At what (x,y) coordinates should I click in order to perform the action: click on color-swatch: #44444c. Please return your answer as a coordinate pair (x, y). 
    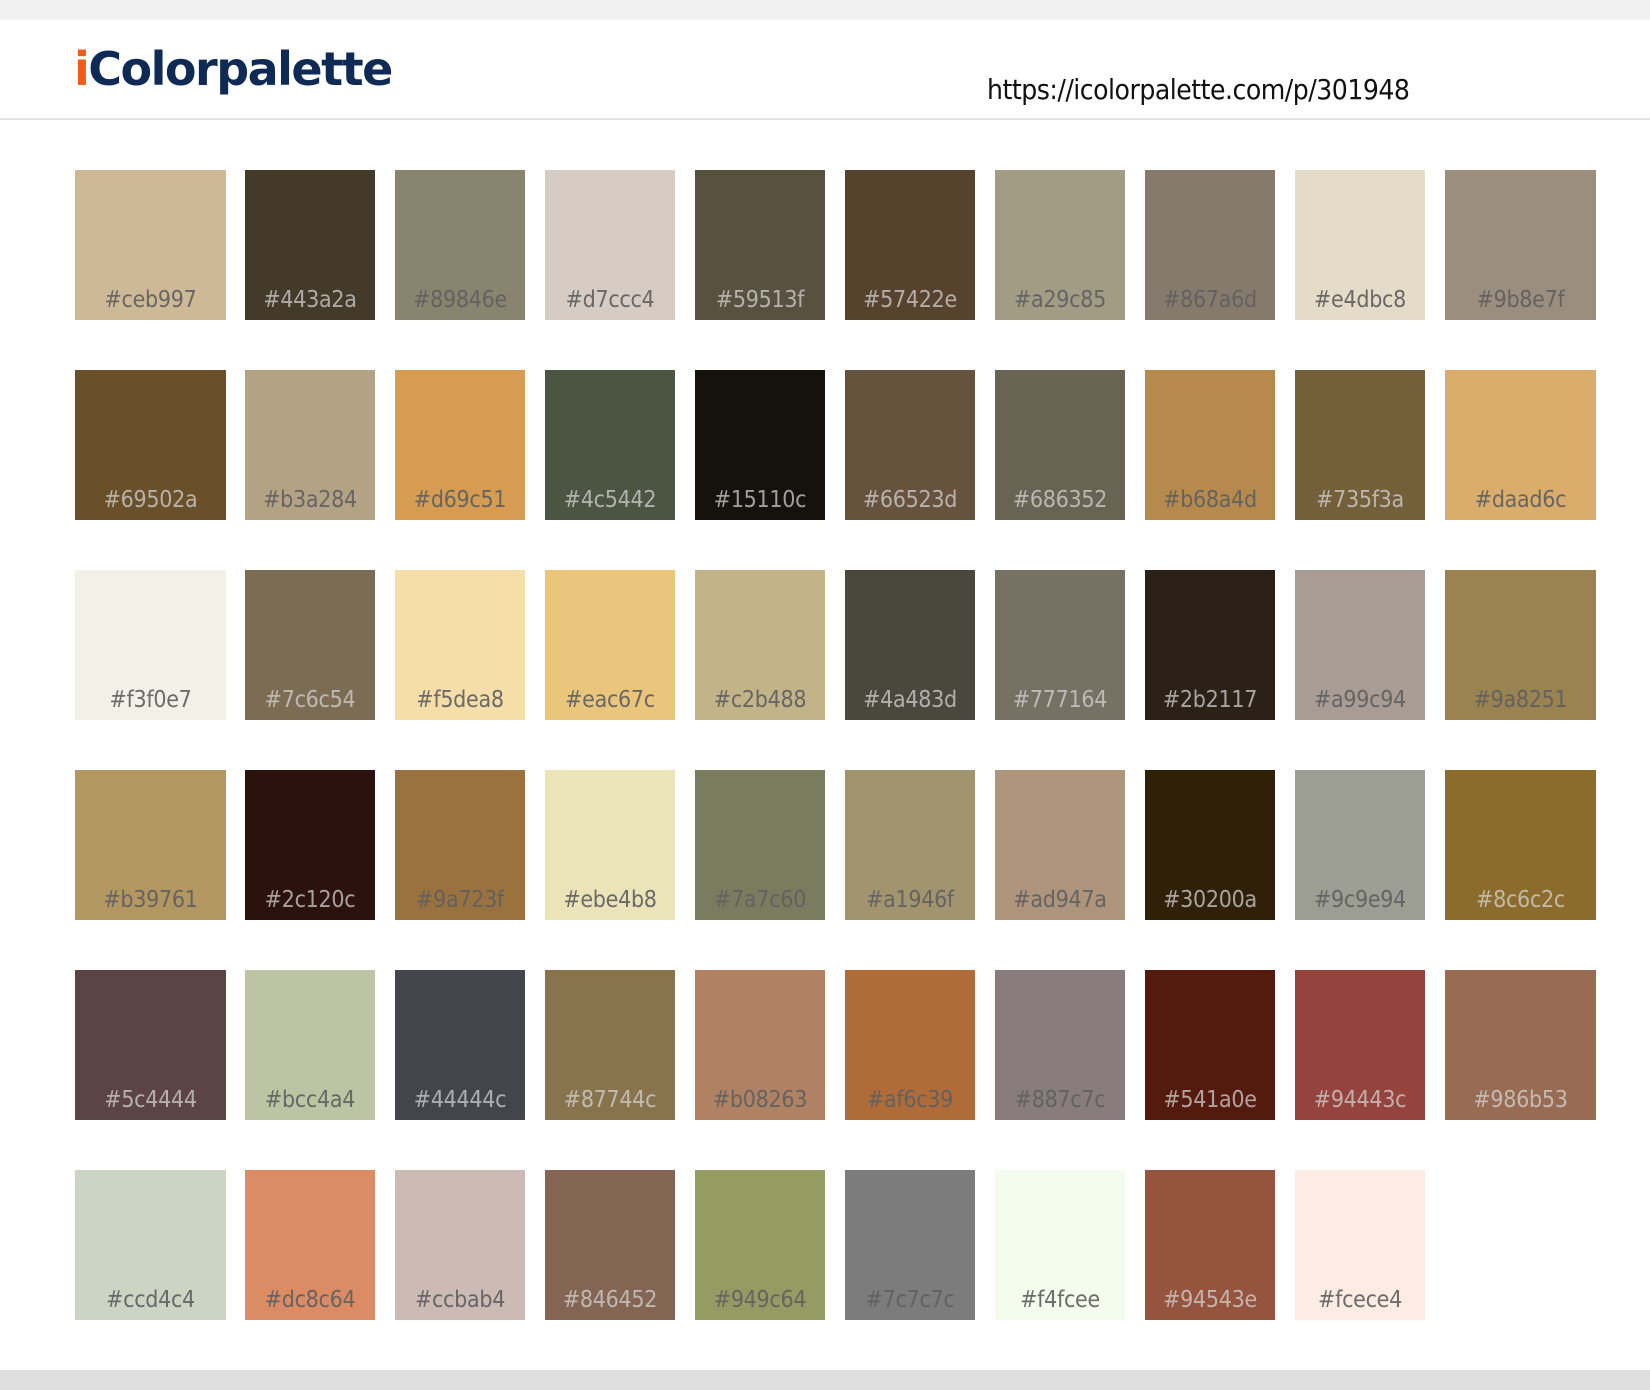
    Looking at the image, I should click on (460, 1045).